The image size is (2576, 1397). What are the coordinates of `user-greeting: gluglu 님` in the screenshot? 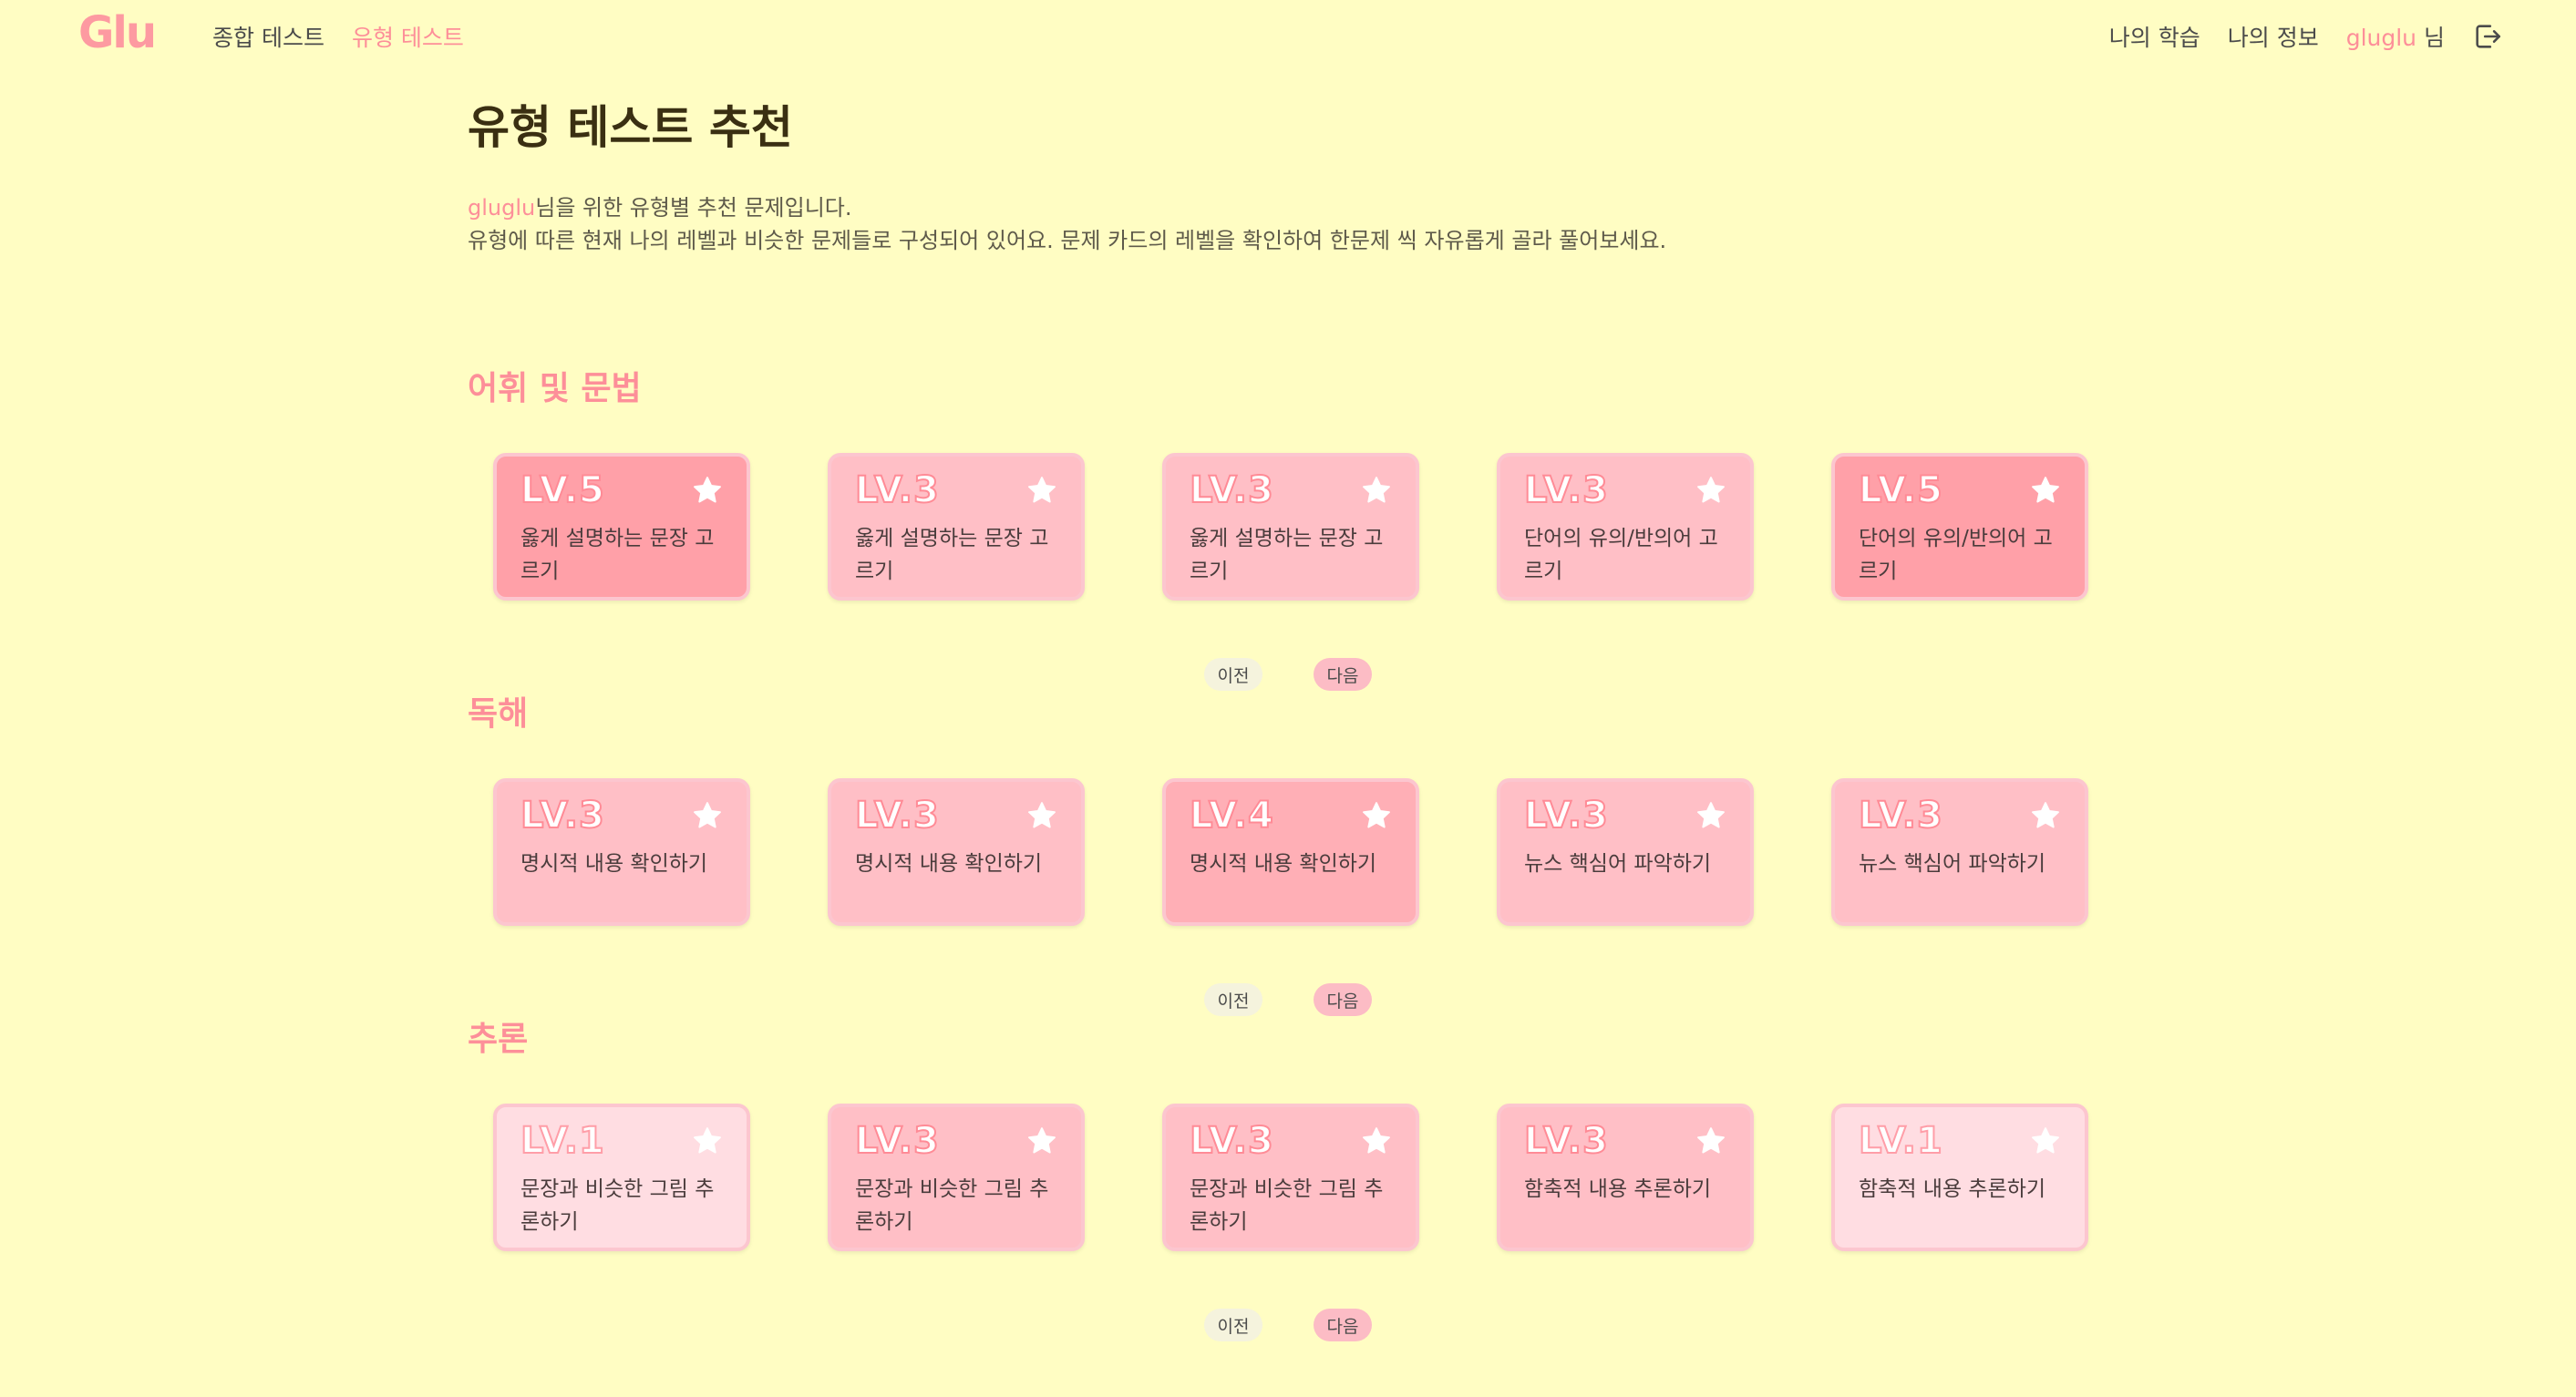 It's located at (2395, 36).